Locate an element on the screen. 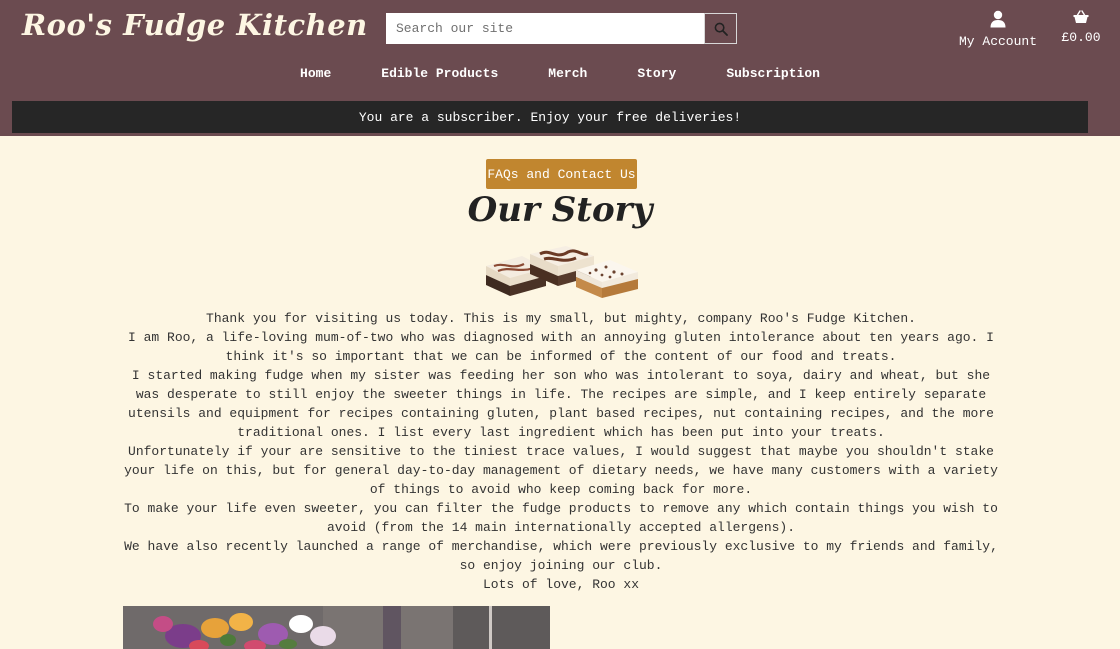  basket-icon is located at coordinates (1081, 16).